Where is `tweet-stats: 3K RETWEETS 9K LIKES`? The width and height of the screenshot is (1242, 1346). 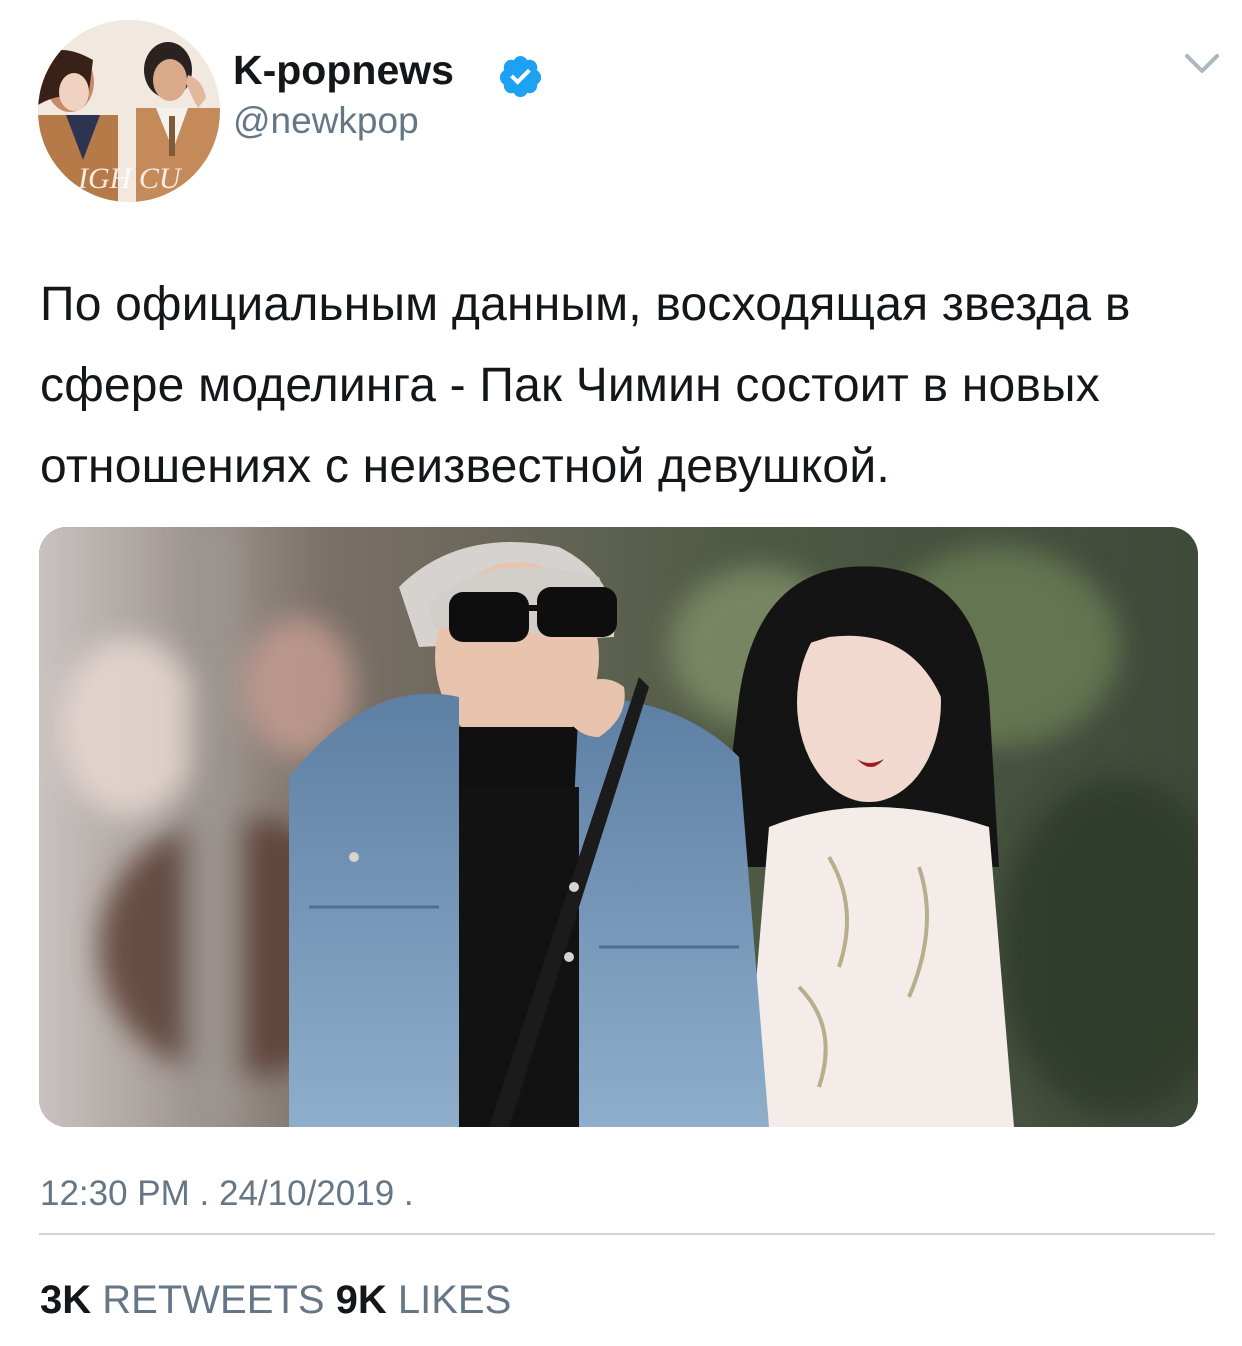 tweet-stats: 3K RETWEETS 9K LIKES is located at coordinates (275, 1300).